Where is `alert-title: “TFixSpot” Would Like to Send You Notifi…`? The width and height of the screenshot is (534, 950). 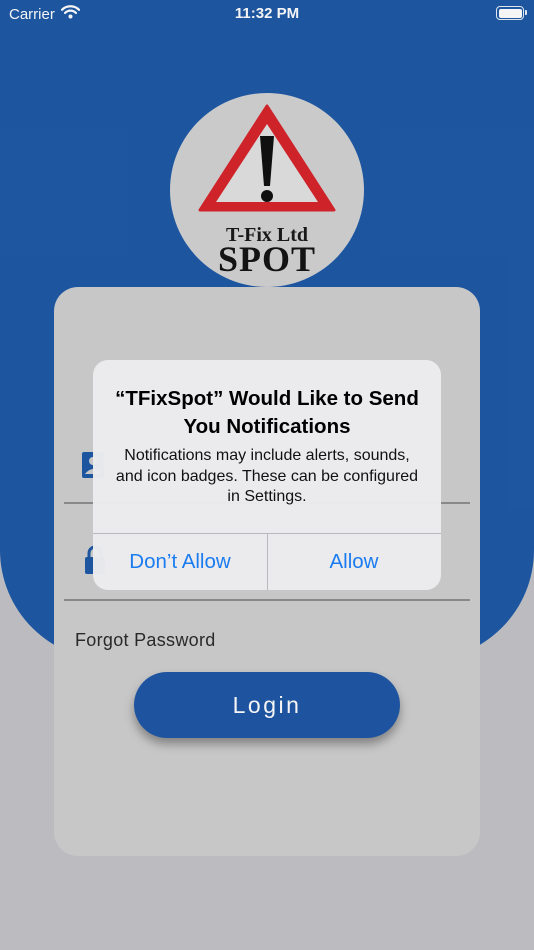 alert-title: “TFixSpot” Would Like to Send You Notifi… is located at coordinates (267, 412).